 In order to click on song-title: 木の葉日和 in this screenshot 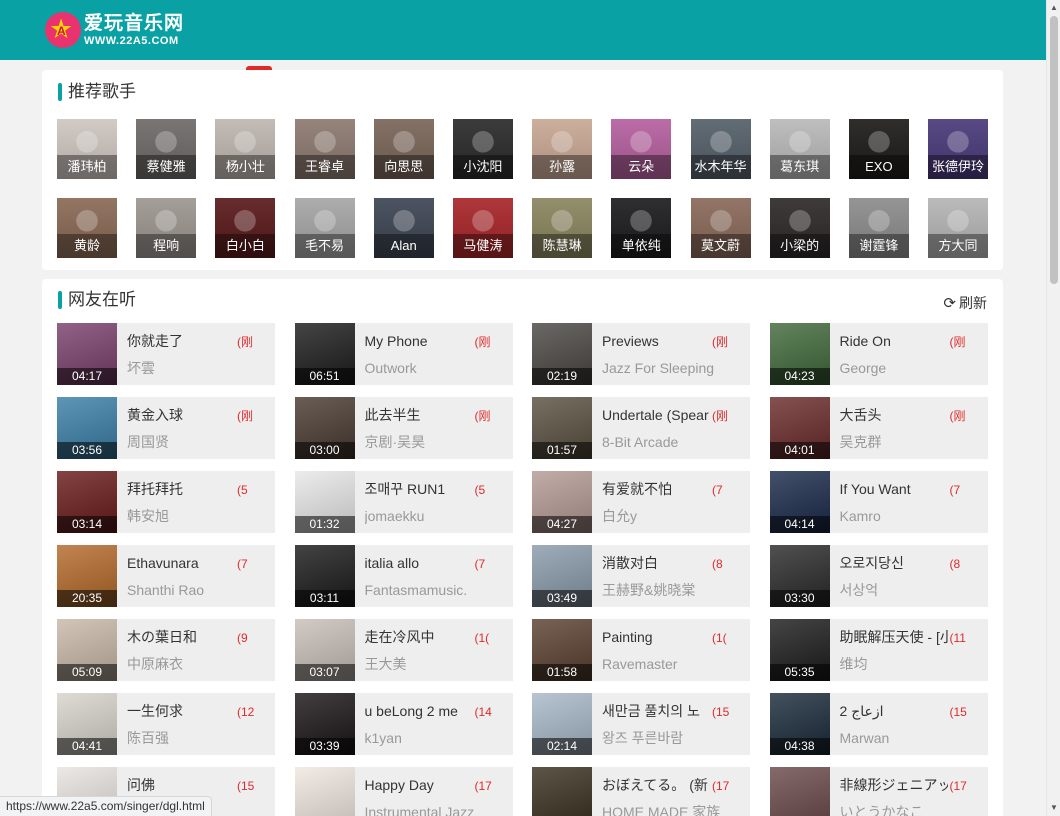, I will do `click(181, 637)`.